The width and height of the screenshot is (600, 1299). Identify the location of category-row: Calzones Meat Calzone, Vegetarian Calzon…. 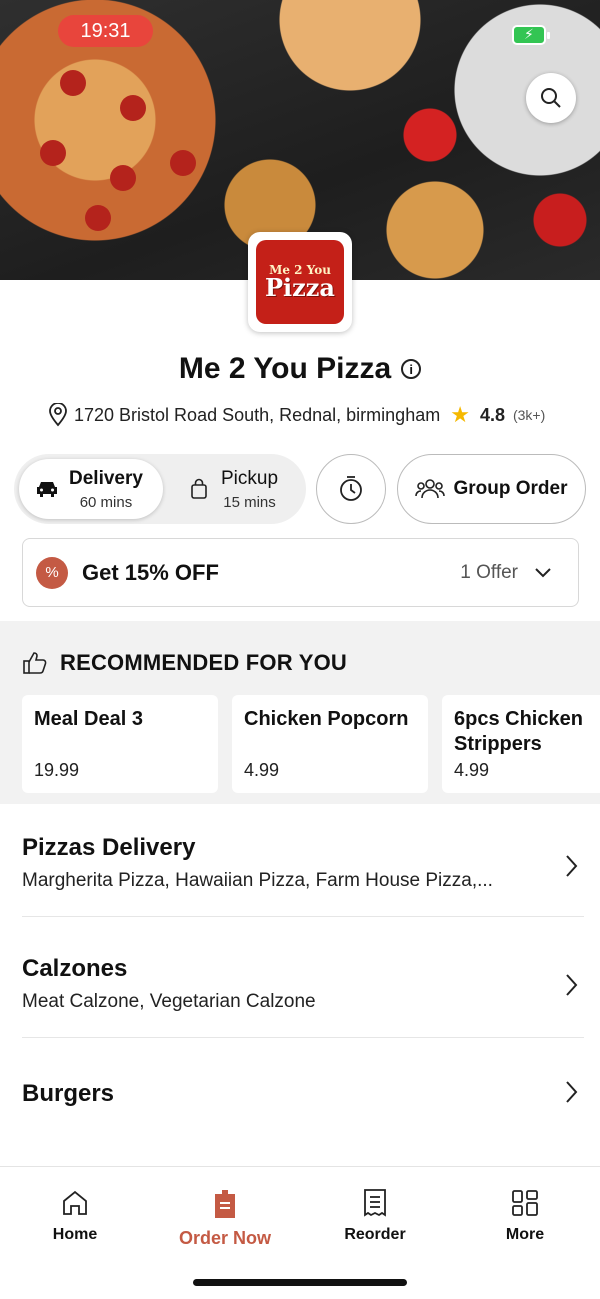
(303, 996).